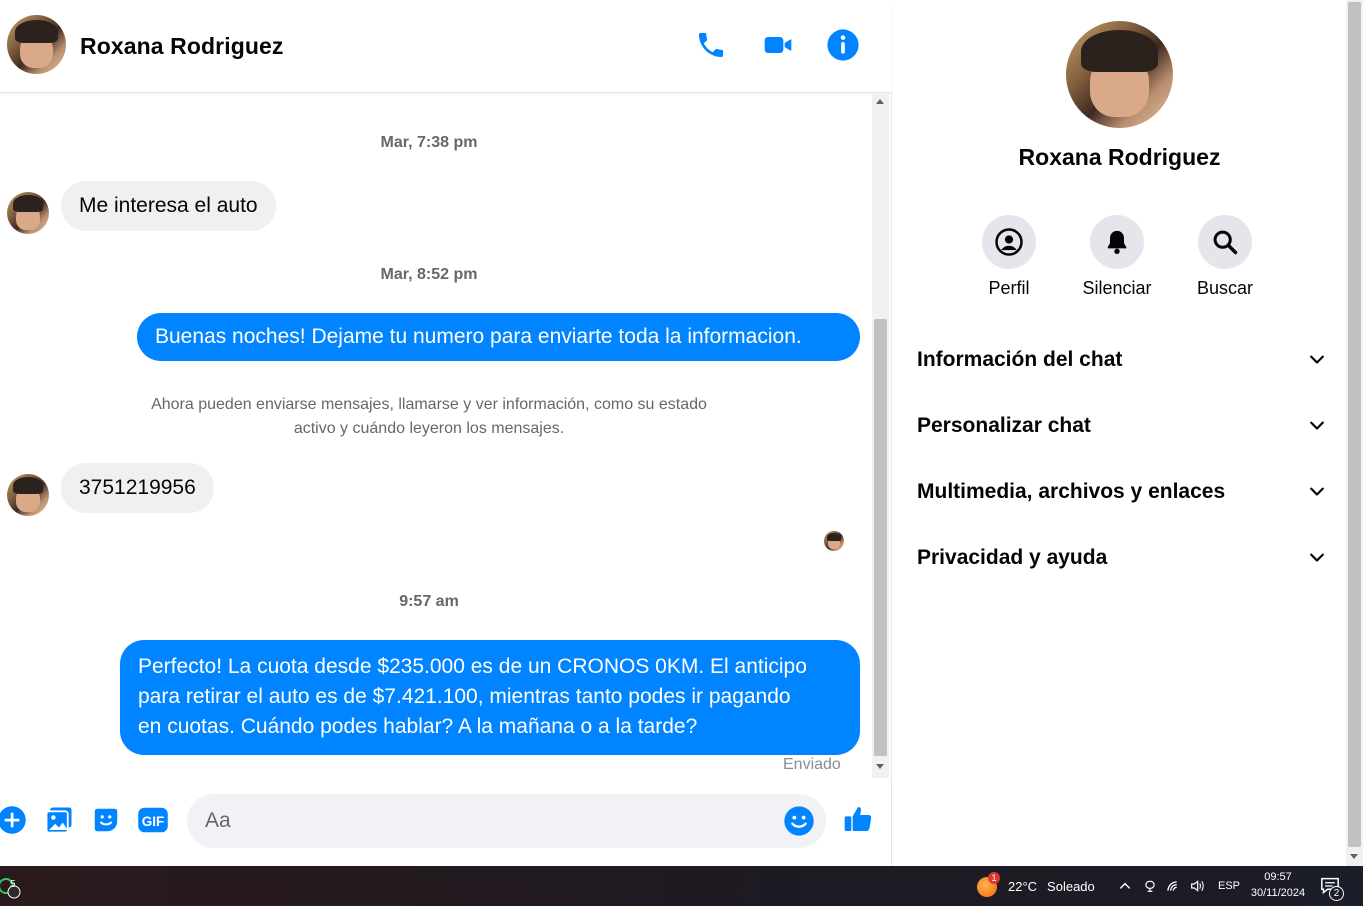 This screenshot has width=1363, height=906. I want to click on chat-header: Roxana Rodriguez, so click(446, 46).